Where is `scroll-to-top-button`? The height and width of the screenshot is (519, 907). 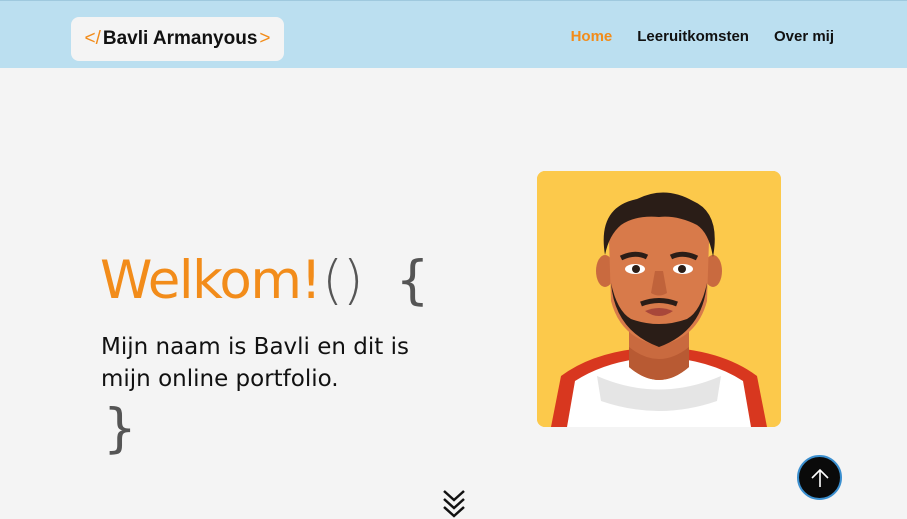 scroll-to-top-button is located at coordinates (819, 477).